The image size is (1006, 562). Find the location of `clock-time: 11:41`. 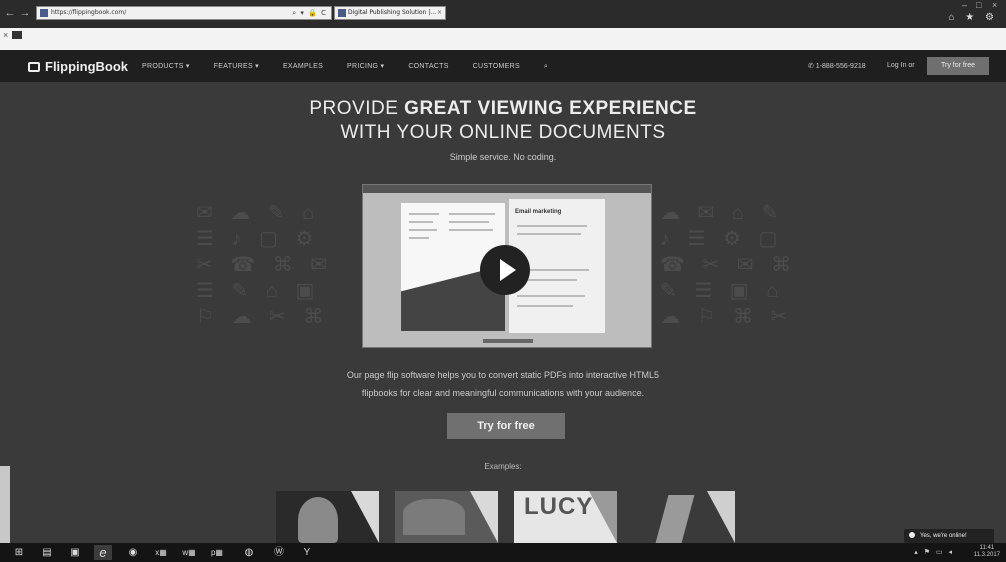

clock-time: 11:41 is located at coordinates (987, 548).